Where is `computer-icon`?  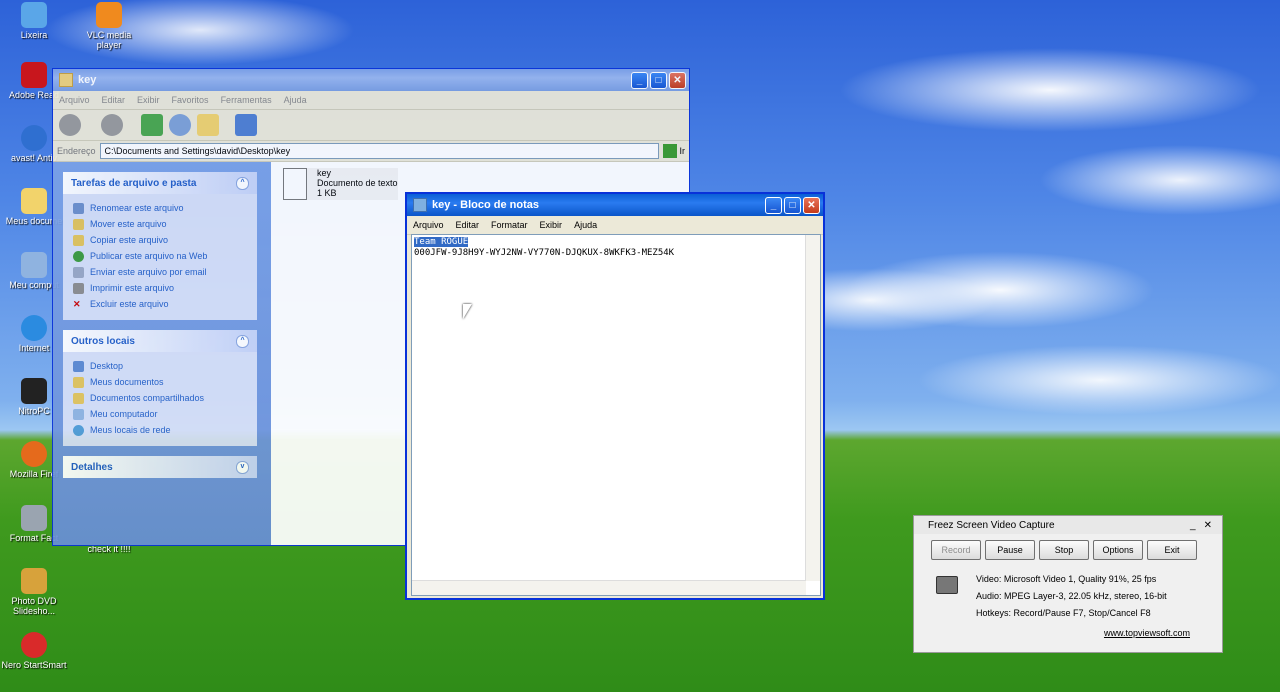 computer-icon is located at coordinates (78, 414).